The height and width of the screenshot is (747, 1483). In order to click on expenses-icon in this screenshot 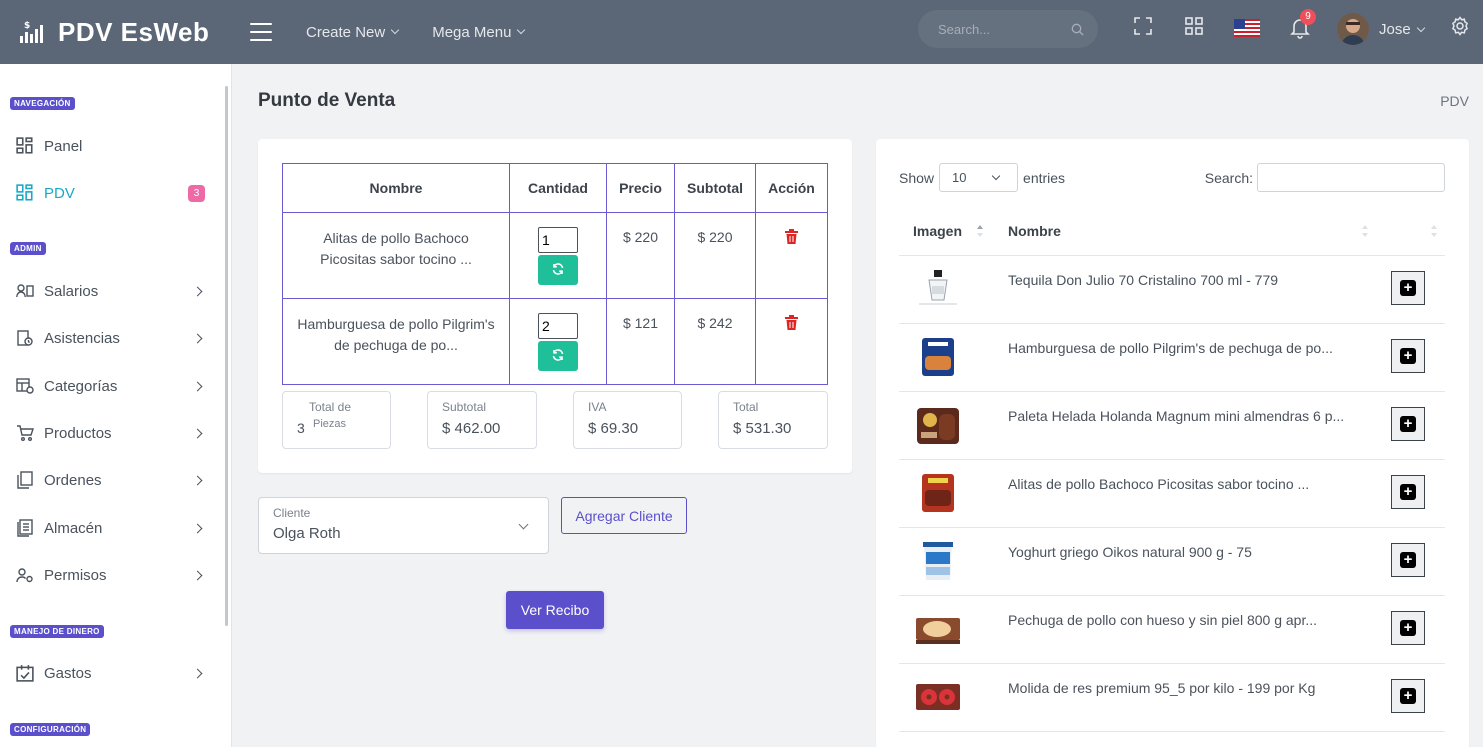, I will do `click(25, 673)`.